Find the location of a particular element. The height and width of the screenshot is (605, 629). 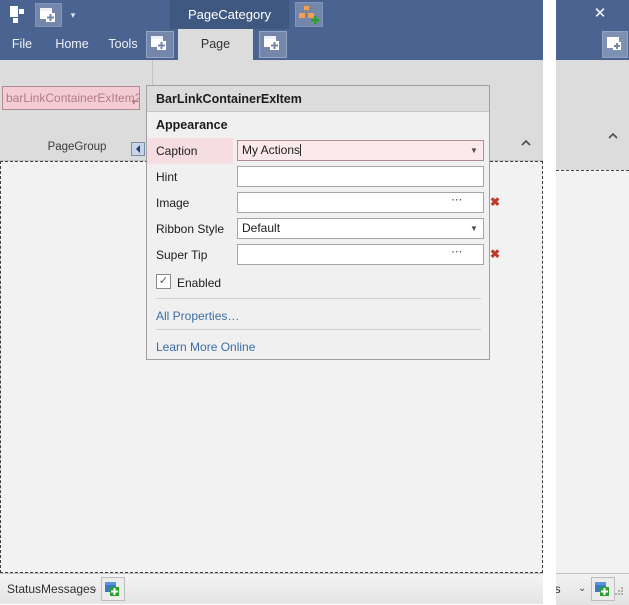

app-logo-icon is located at coordinates (20, 14).